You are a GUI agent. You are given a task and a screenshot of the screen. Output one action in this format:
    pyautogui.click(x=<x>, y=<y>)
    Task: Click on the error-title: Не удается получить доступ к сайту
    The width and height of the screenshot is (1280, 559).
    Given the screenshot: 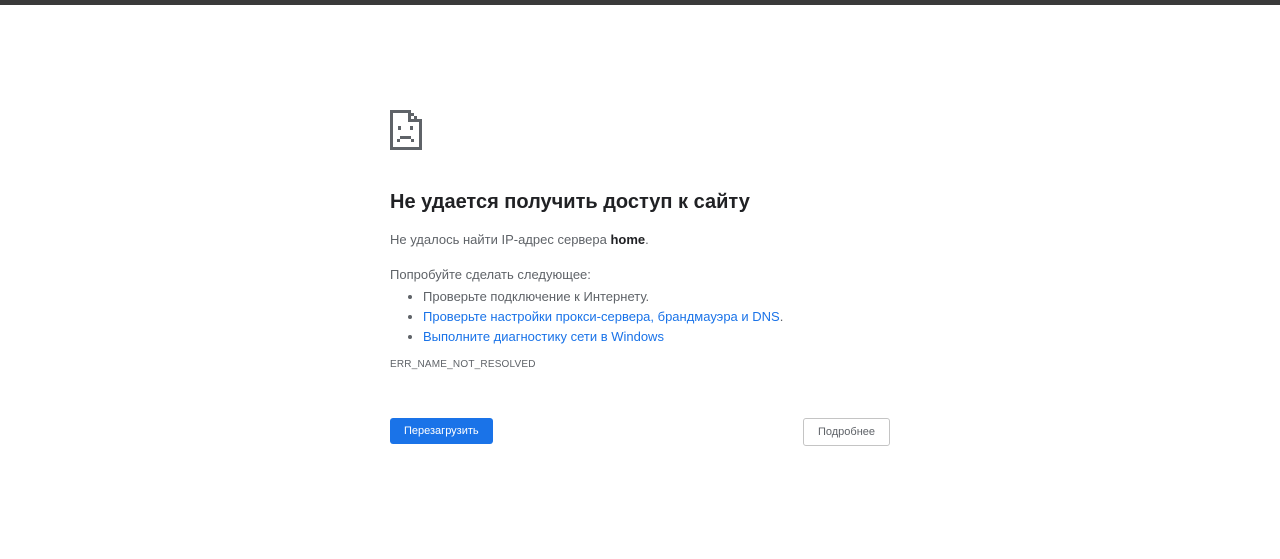 What is the action you would take?
    pyautogui.click(x=570, y=202)
    